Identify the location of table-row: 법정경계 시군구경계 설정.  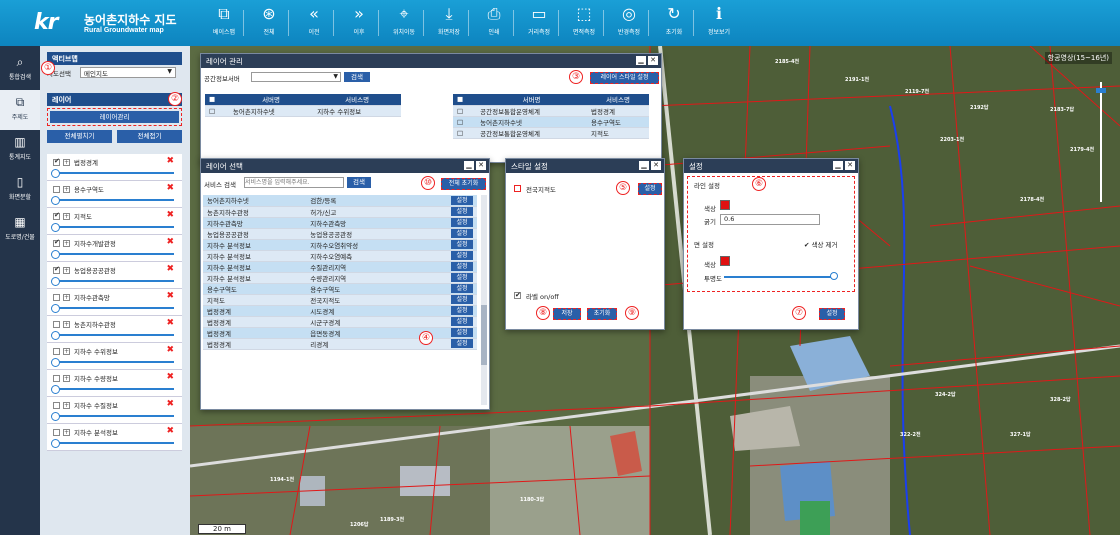
(340, 322).